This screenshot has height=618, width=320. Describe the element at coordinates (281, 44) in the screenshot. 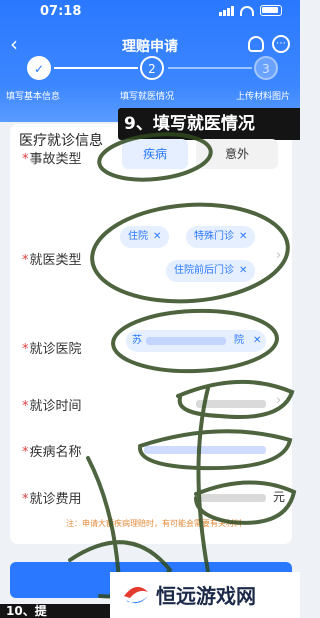

I see `more-icon: ⋯` at that location.